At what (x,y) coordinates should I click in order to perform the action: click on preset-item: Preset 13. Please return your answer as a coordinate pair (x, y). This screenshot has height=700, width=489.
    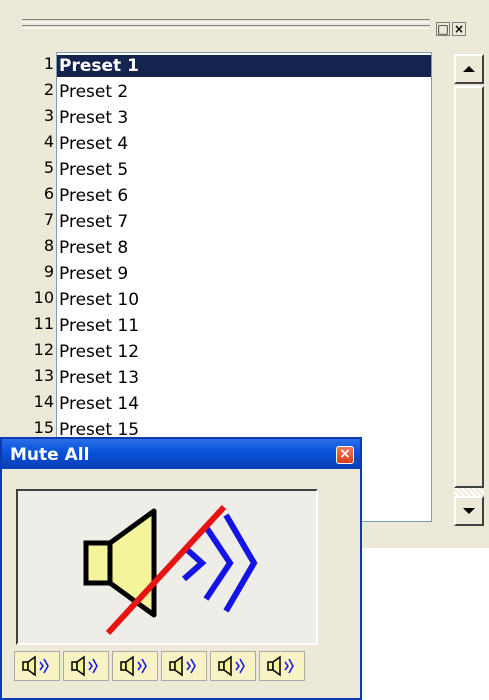
    Looking at the image, I should click on (244, 378).